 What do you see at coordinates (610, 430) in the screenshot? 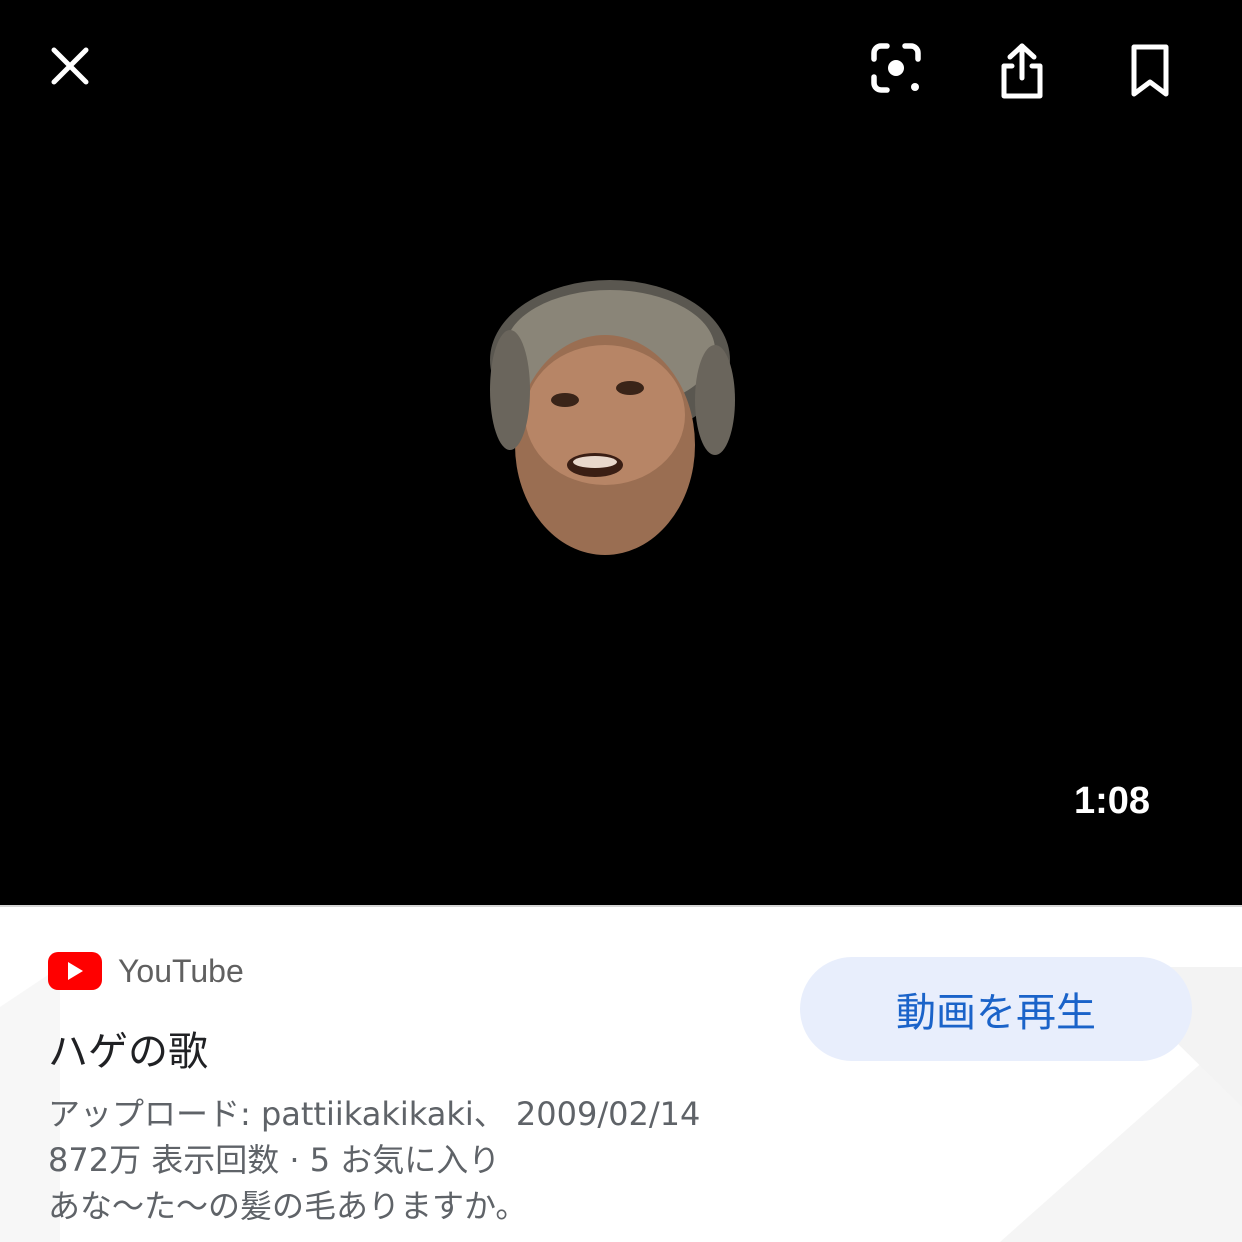
I see `thumbnail-face-image` at bounding box center [610, 430].